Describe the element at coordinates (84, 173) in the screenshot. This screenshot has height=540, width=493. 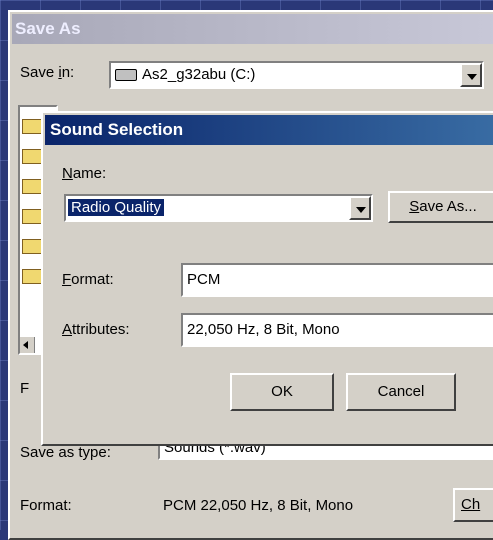
I see `name-label: Name:` at that location.